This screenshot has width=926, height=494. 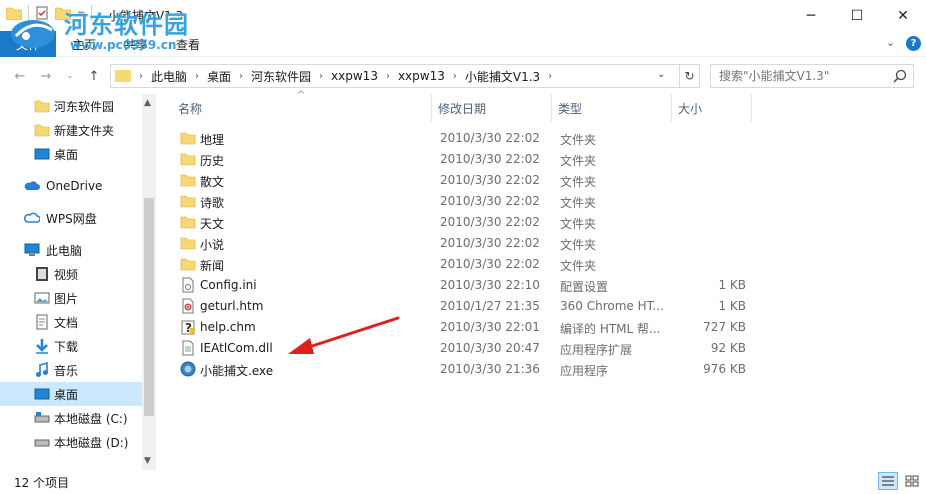 I want to click on sidebar-item-label: 本地磁盘 (D:), so click(x=91, y=442).